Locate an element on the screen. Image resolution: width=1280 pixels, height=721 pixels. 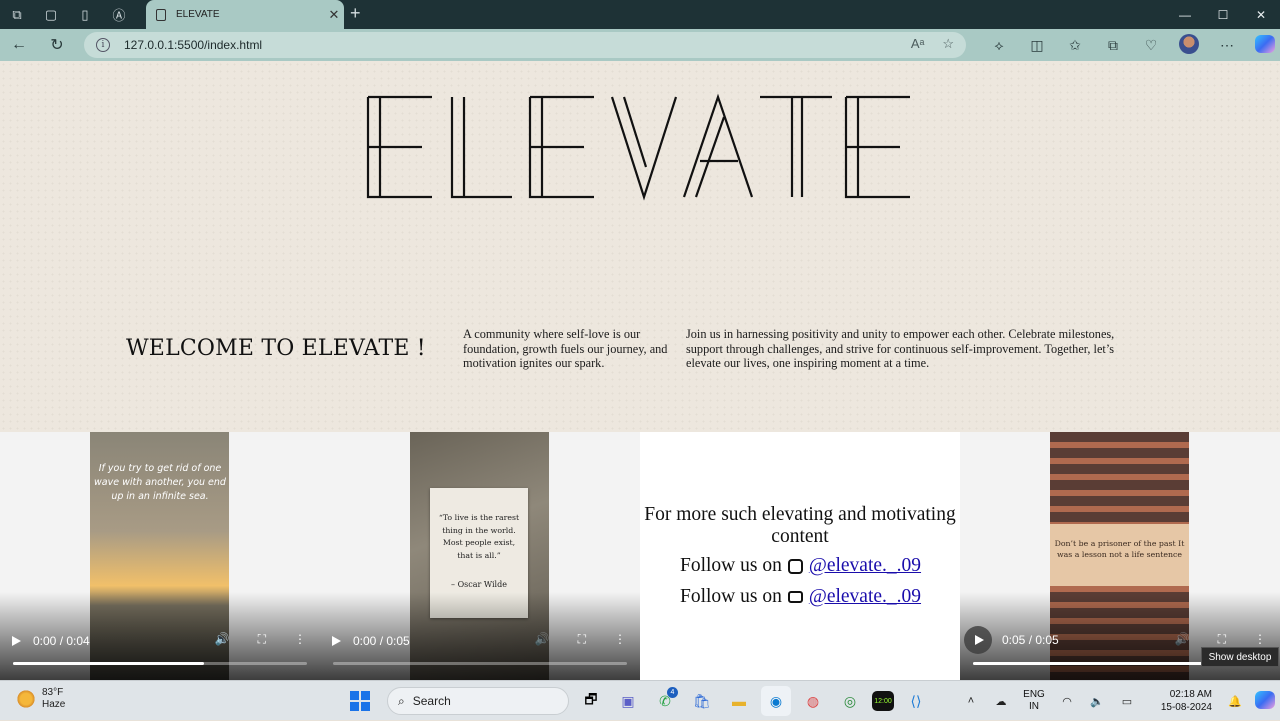
instagram-icon is located at coordinates (795, 566).